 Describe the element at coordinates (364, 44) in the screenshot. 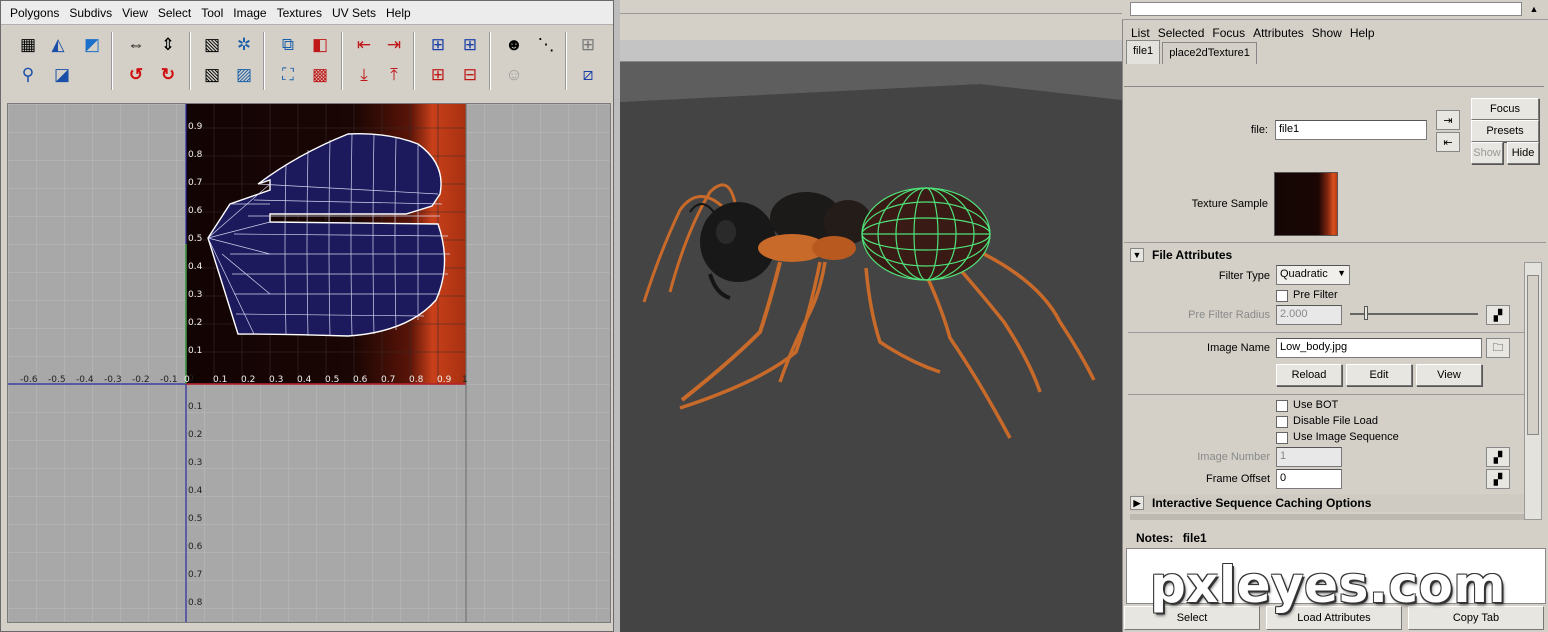

I see `align-left-icon: ⇤` at that location.